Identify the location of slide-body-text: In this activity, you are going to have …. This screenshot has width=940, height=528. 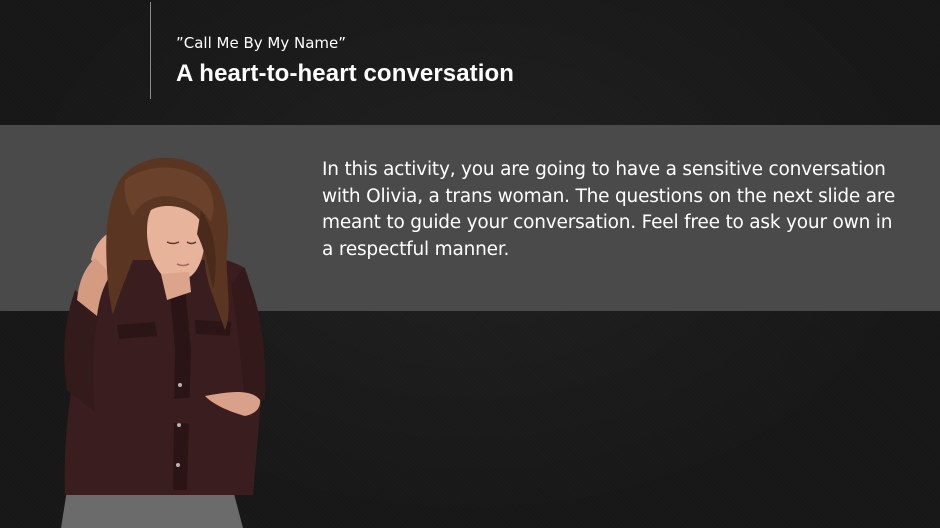
(609, 209).